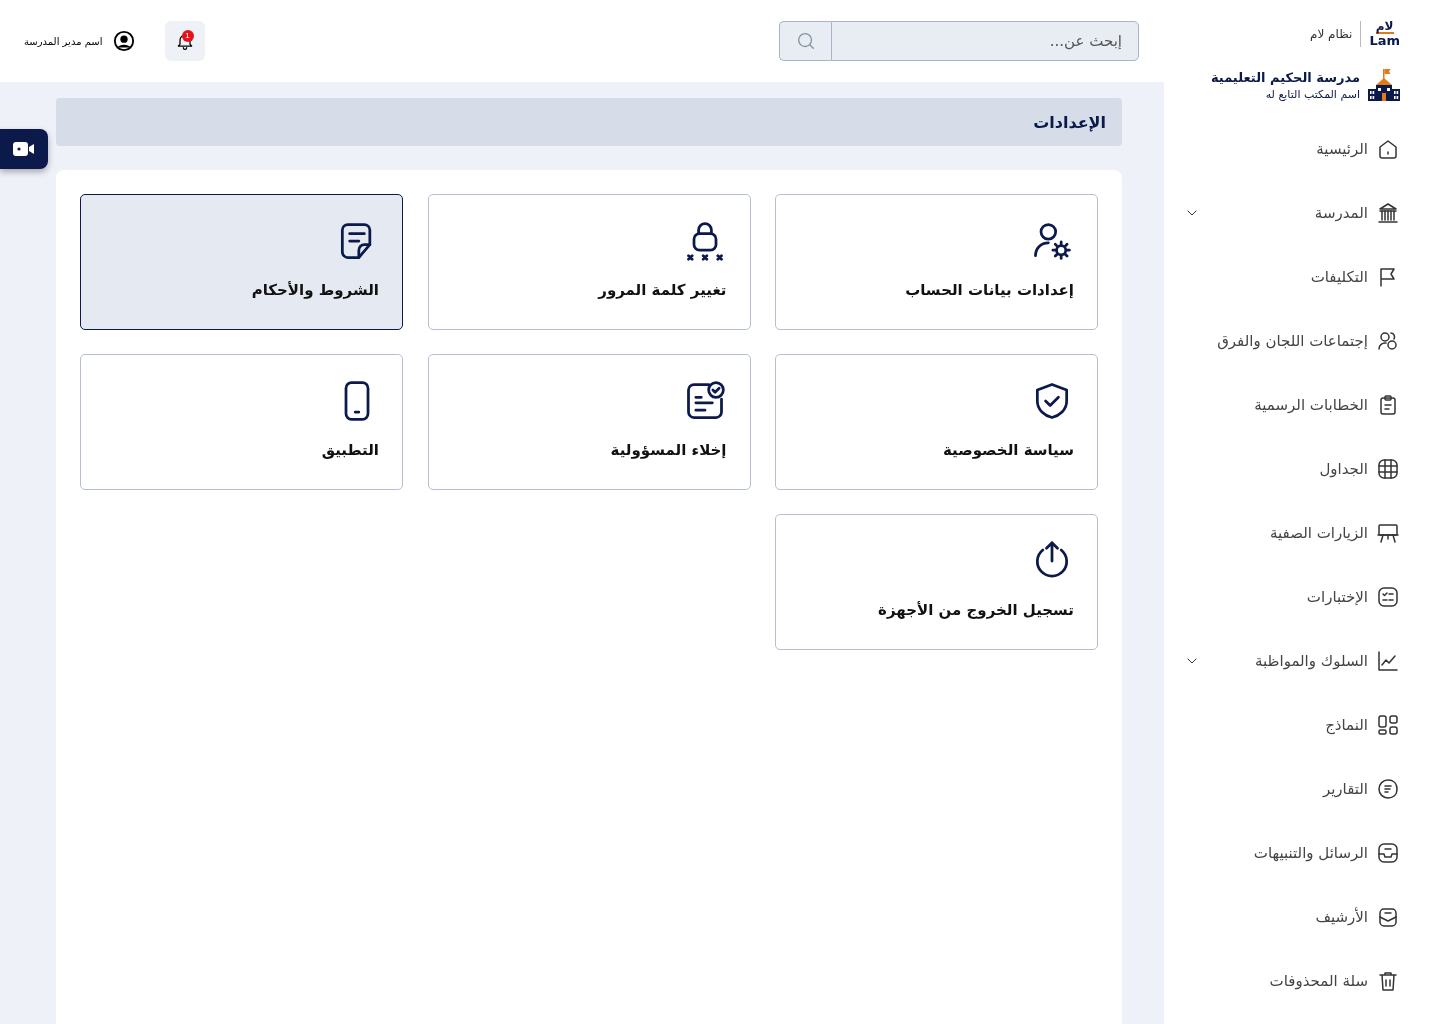  What do you see at coordinates (1292, 917) in the screenshot?
I see `sidebar-item: الأرشيف` at bounding box center [1292, 917].